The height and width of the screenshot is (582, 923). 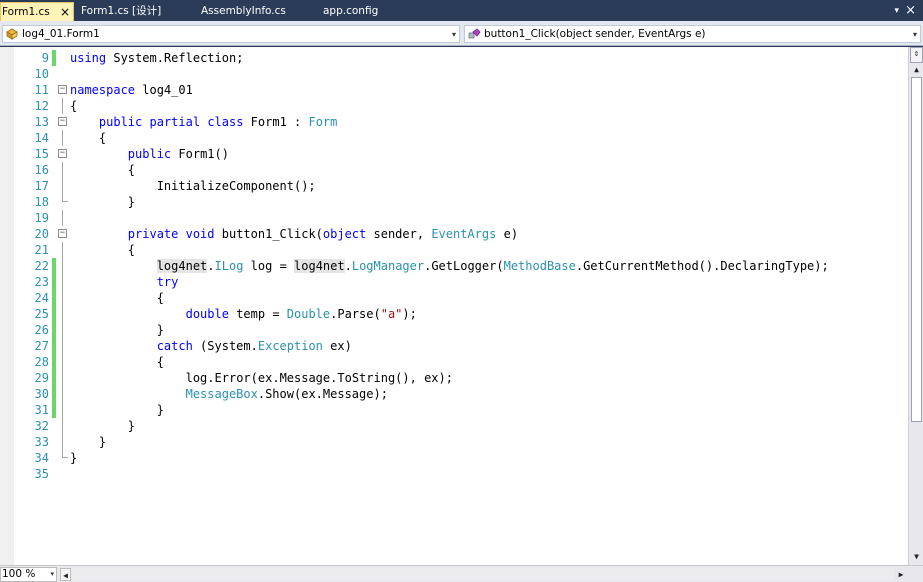 I want to click on code-line: 25 double temp = Double.Parse("a");, so click(x=454, y=314).